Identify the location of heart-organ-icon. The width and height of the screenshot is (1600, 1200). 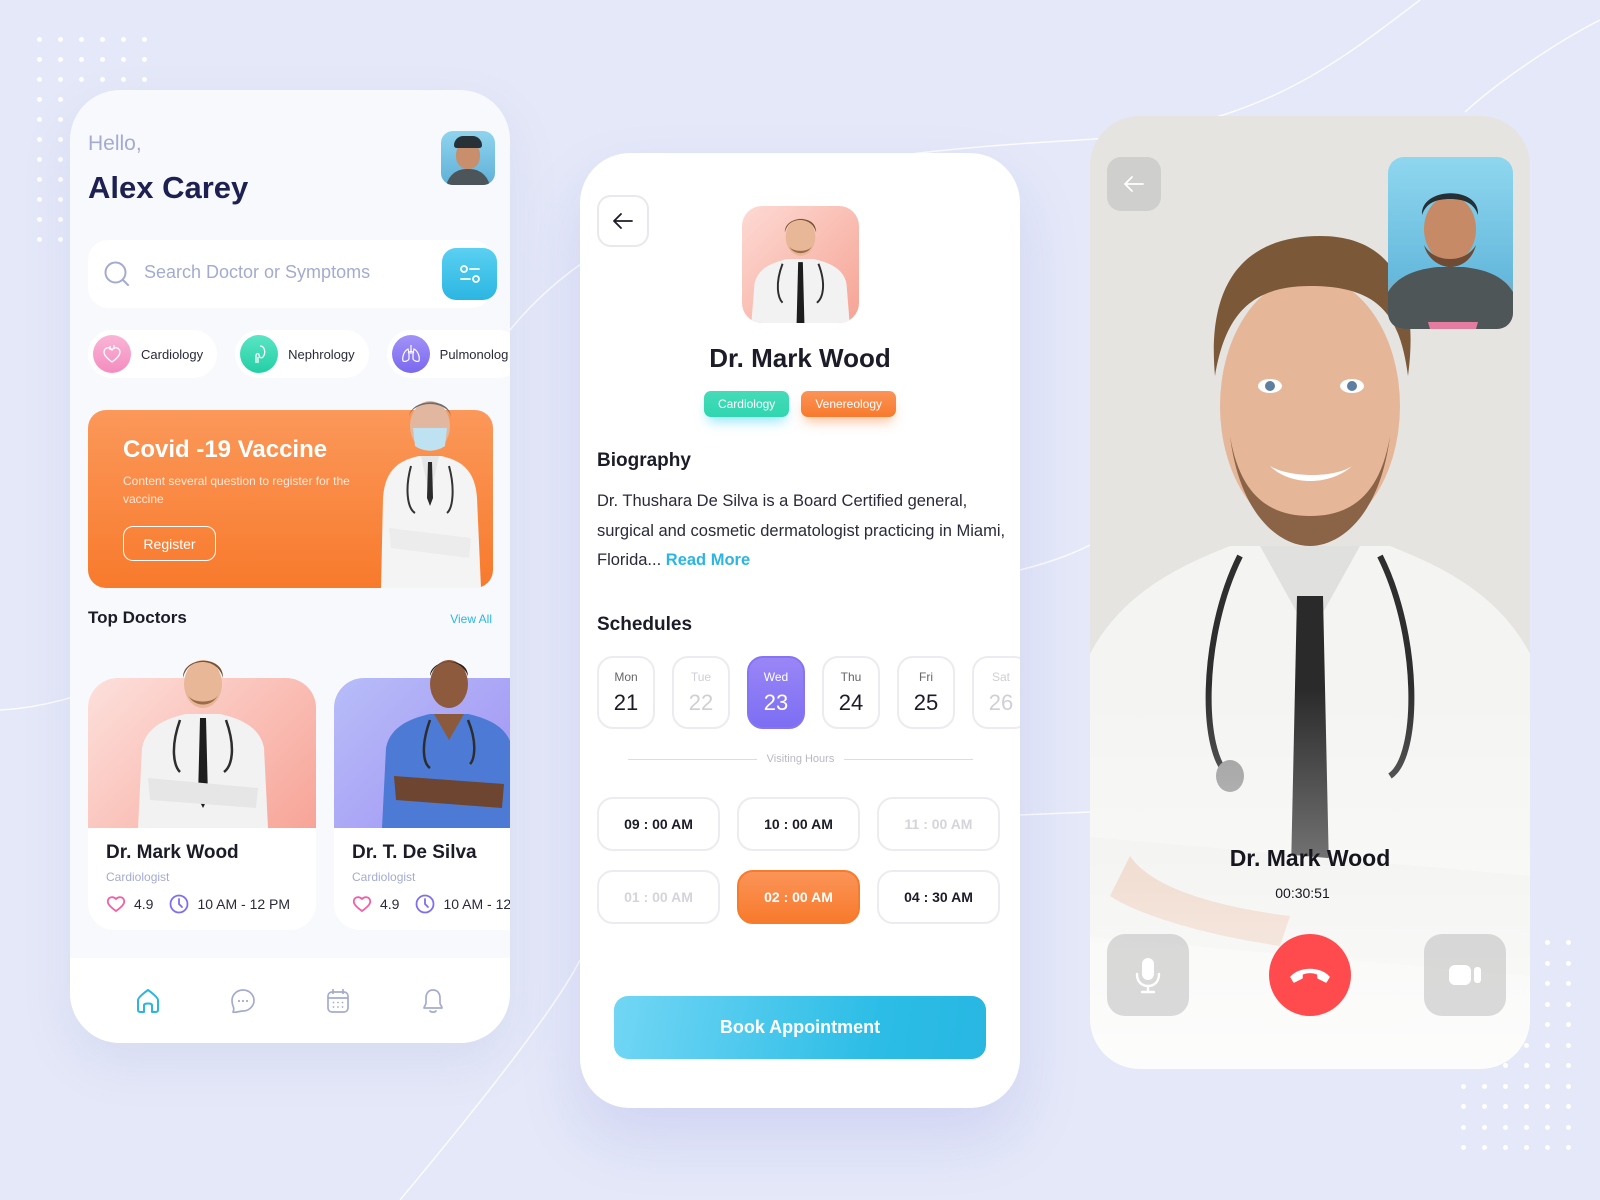
(112, 354).